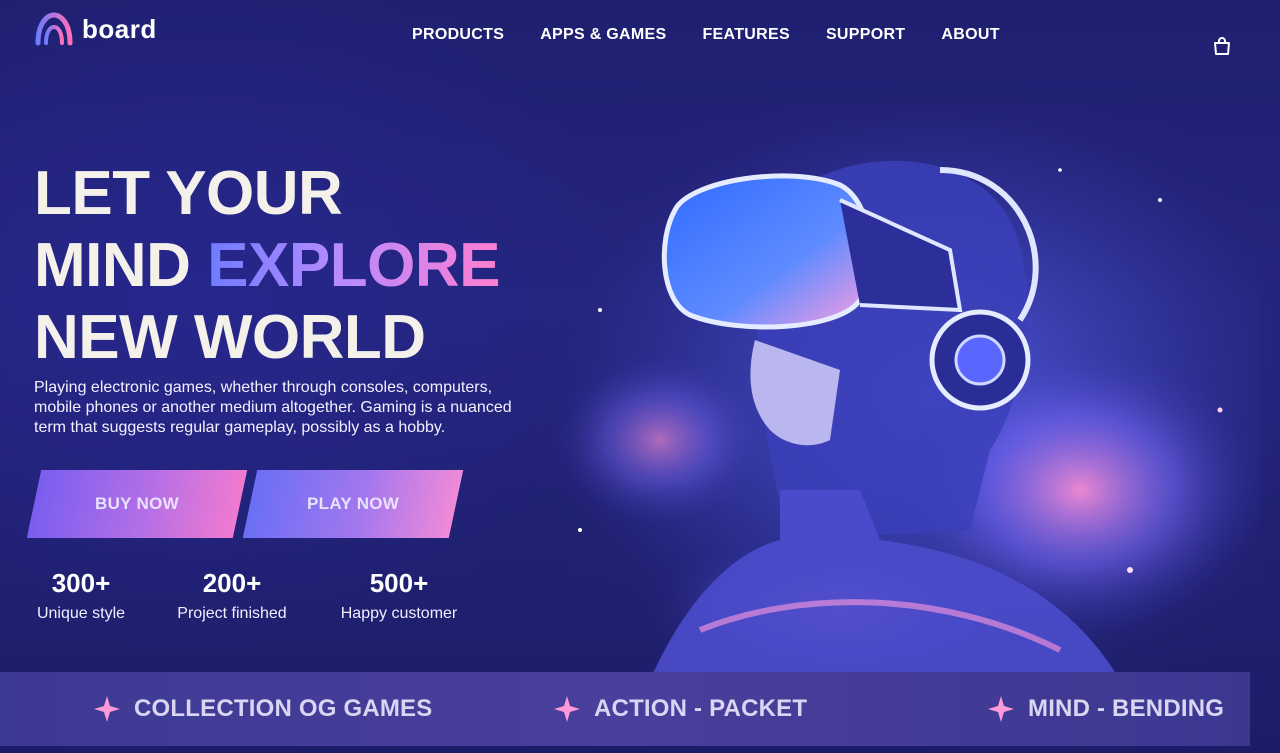 This screenshot has height=753, width=1280. I want to click on buy-now-button: BUY NOW, so click(137, 504).